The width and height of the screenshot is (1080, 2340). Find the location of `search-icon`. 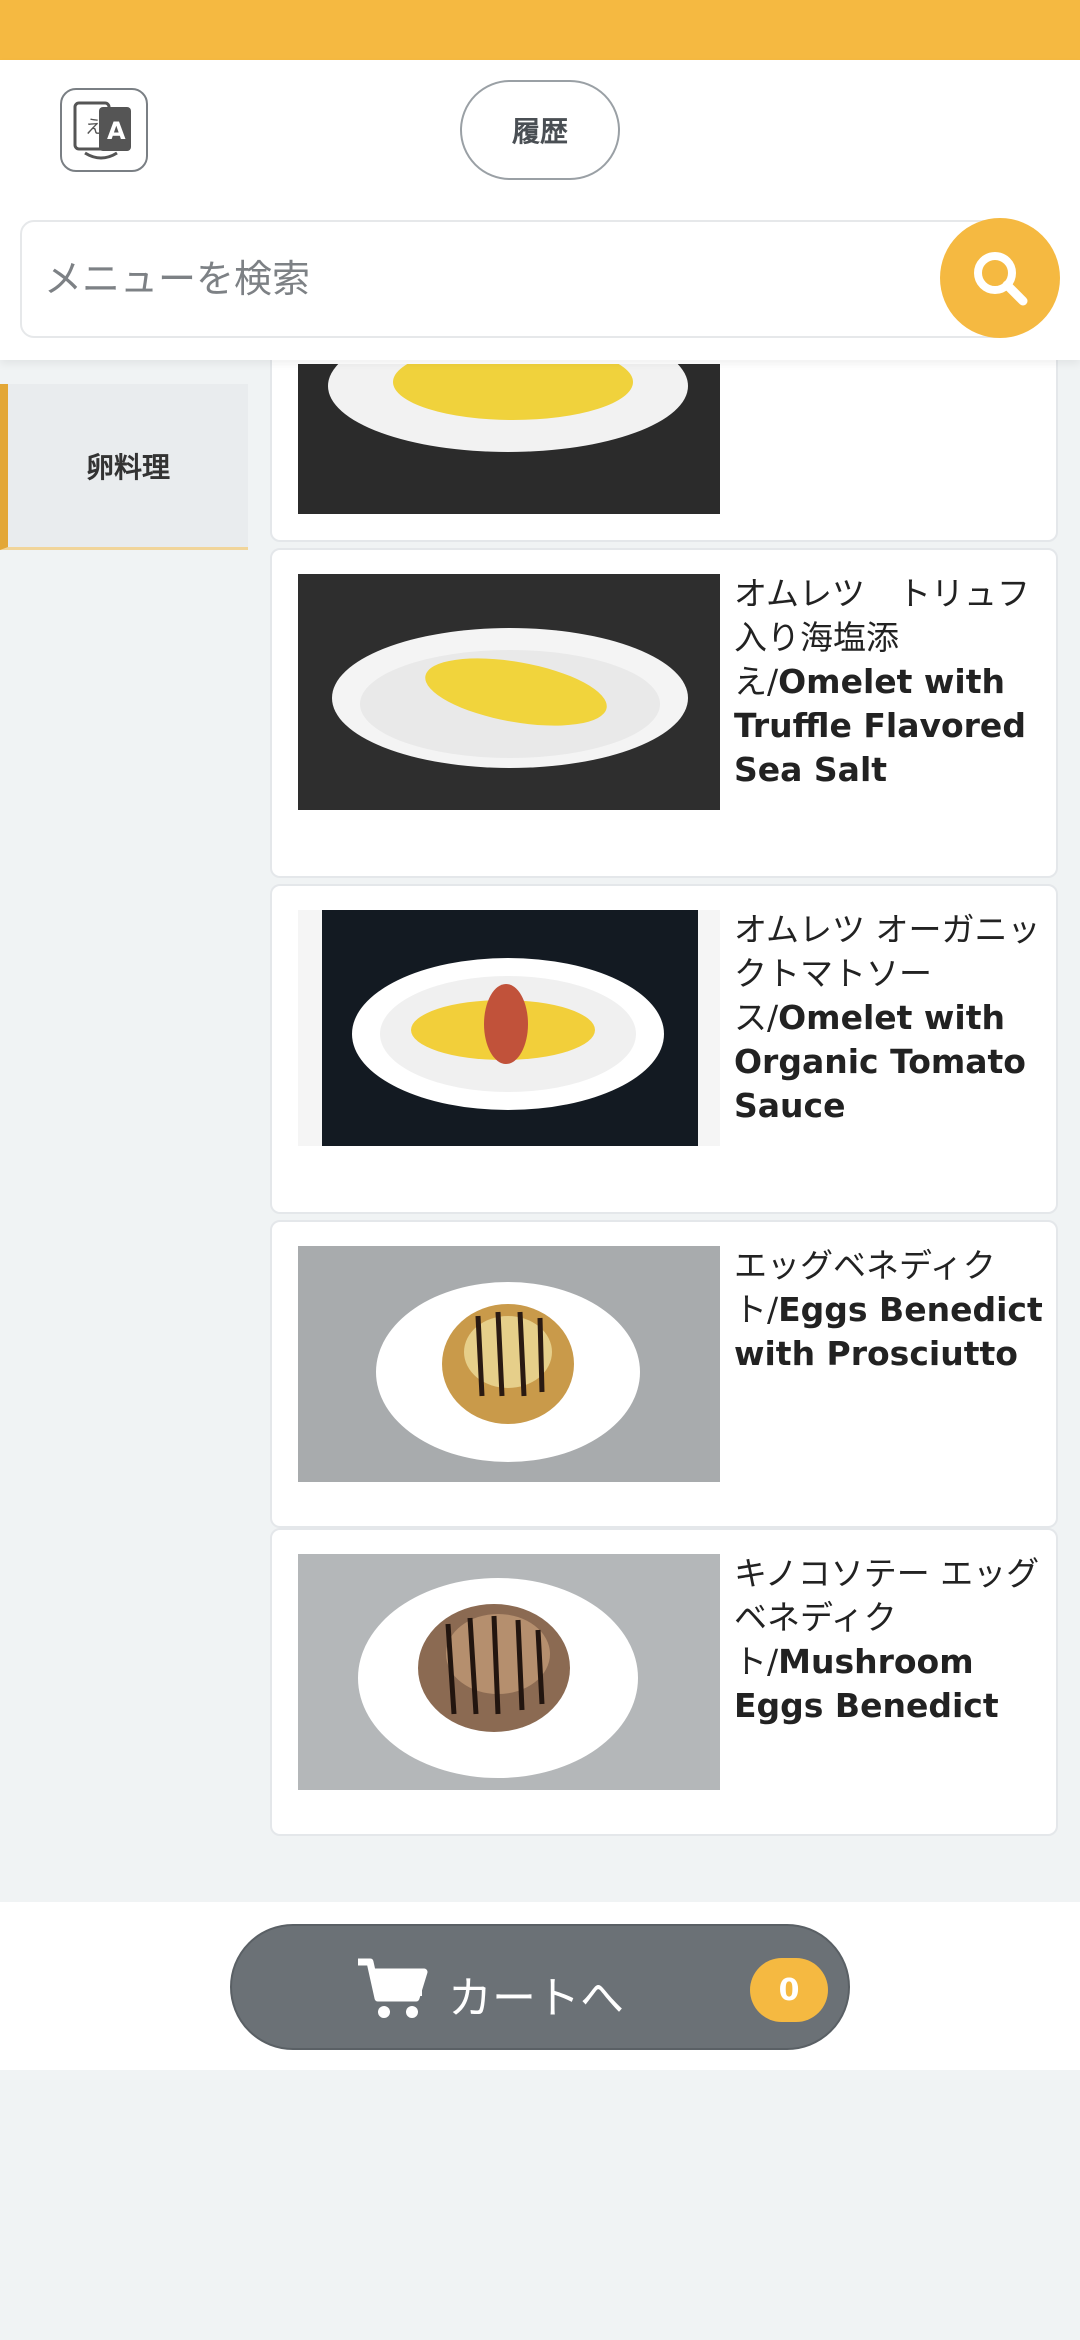

search-icon is located at coordinates (1001, 279).